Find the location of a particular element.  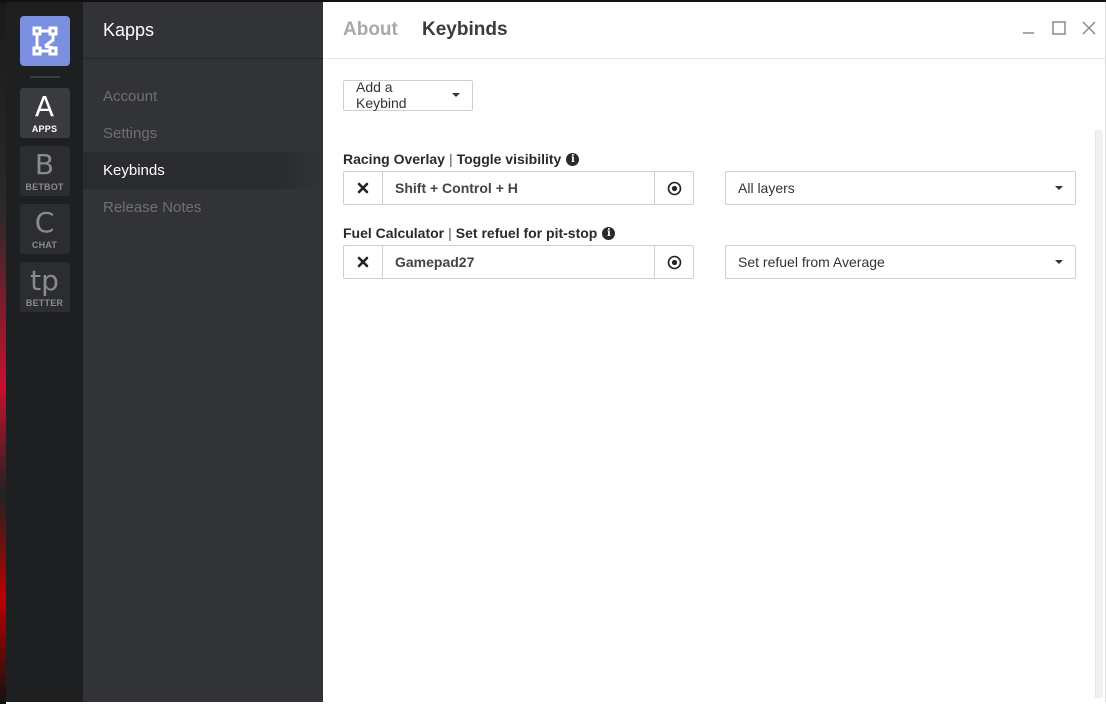

rail-item-chat: C CHAT is located at coordinates (44, 229).